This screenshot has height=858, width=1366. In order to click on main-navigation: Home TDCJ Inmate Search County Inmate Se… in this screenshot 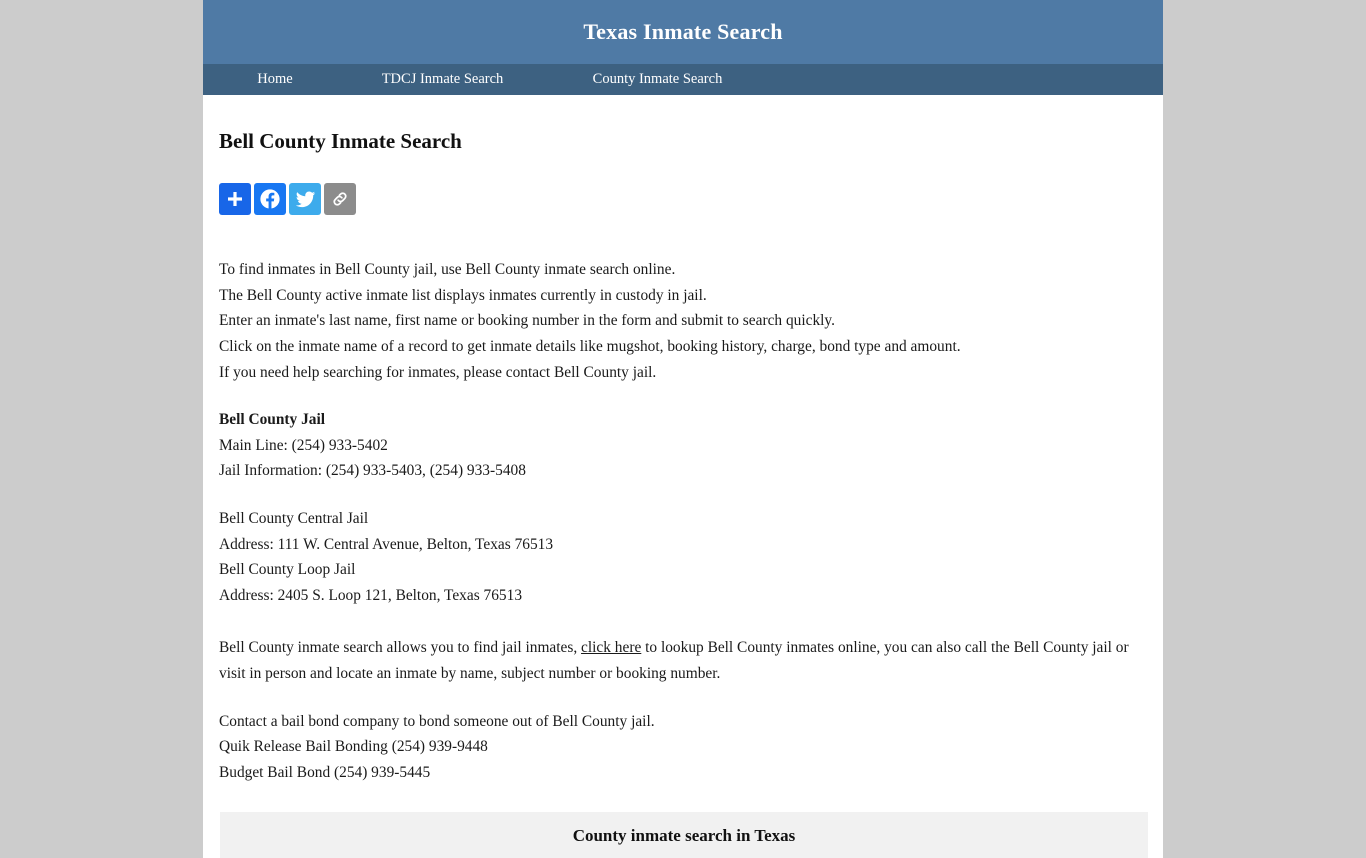, I will do `click(683, 79)`.